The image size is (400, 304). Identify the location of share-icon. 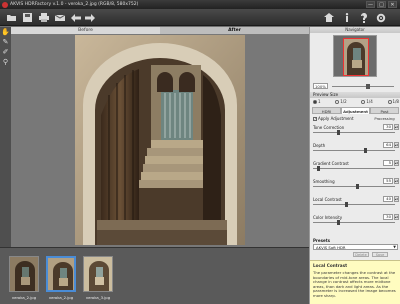
(59, 17).